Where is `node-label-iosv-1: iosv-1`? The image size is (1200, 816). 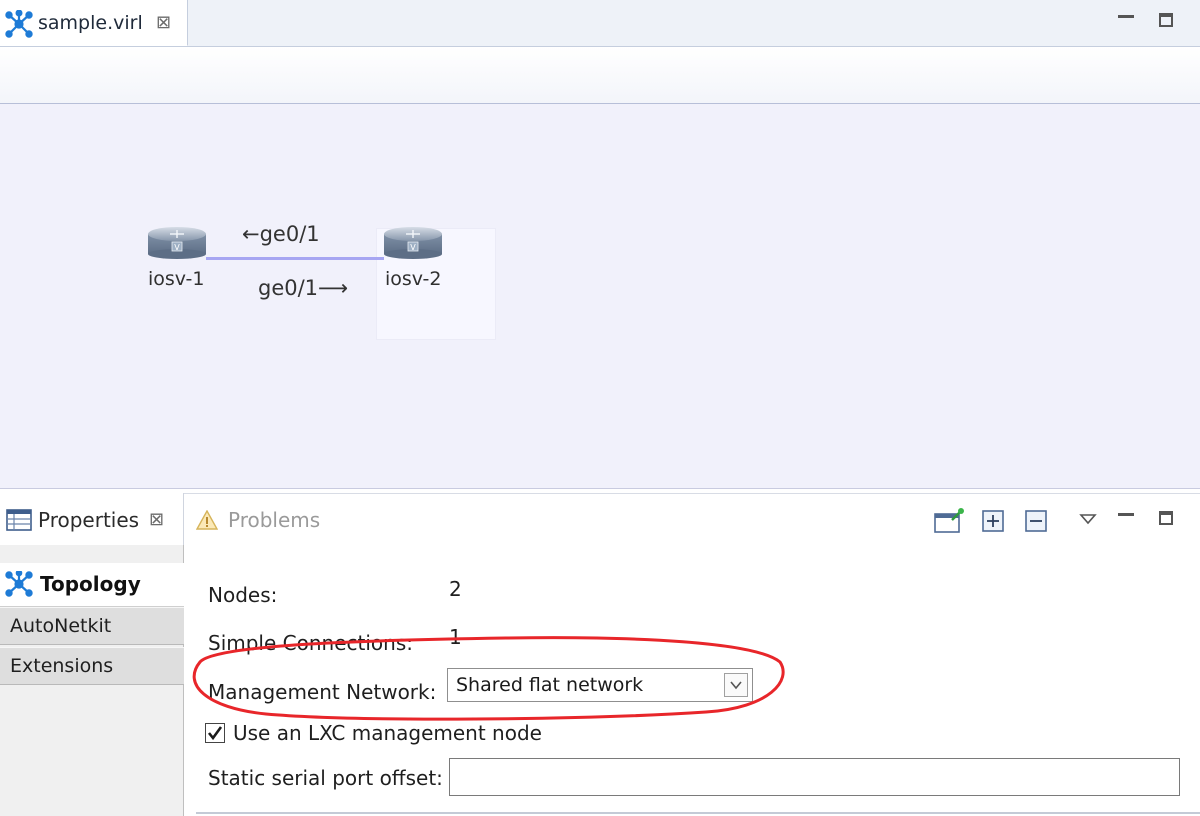 node-label-iosv-1: iosv-1 is located at coordinates (176, 279).